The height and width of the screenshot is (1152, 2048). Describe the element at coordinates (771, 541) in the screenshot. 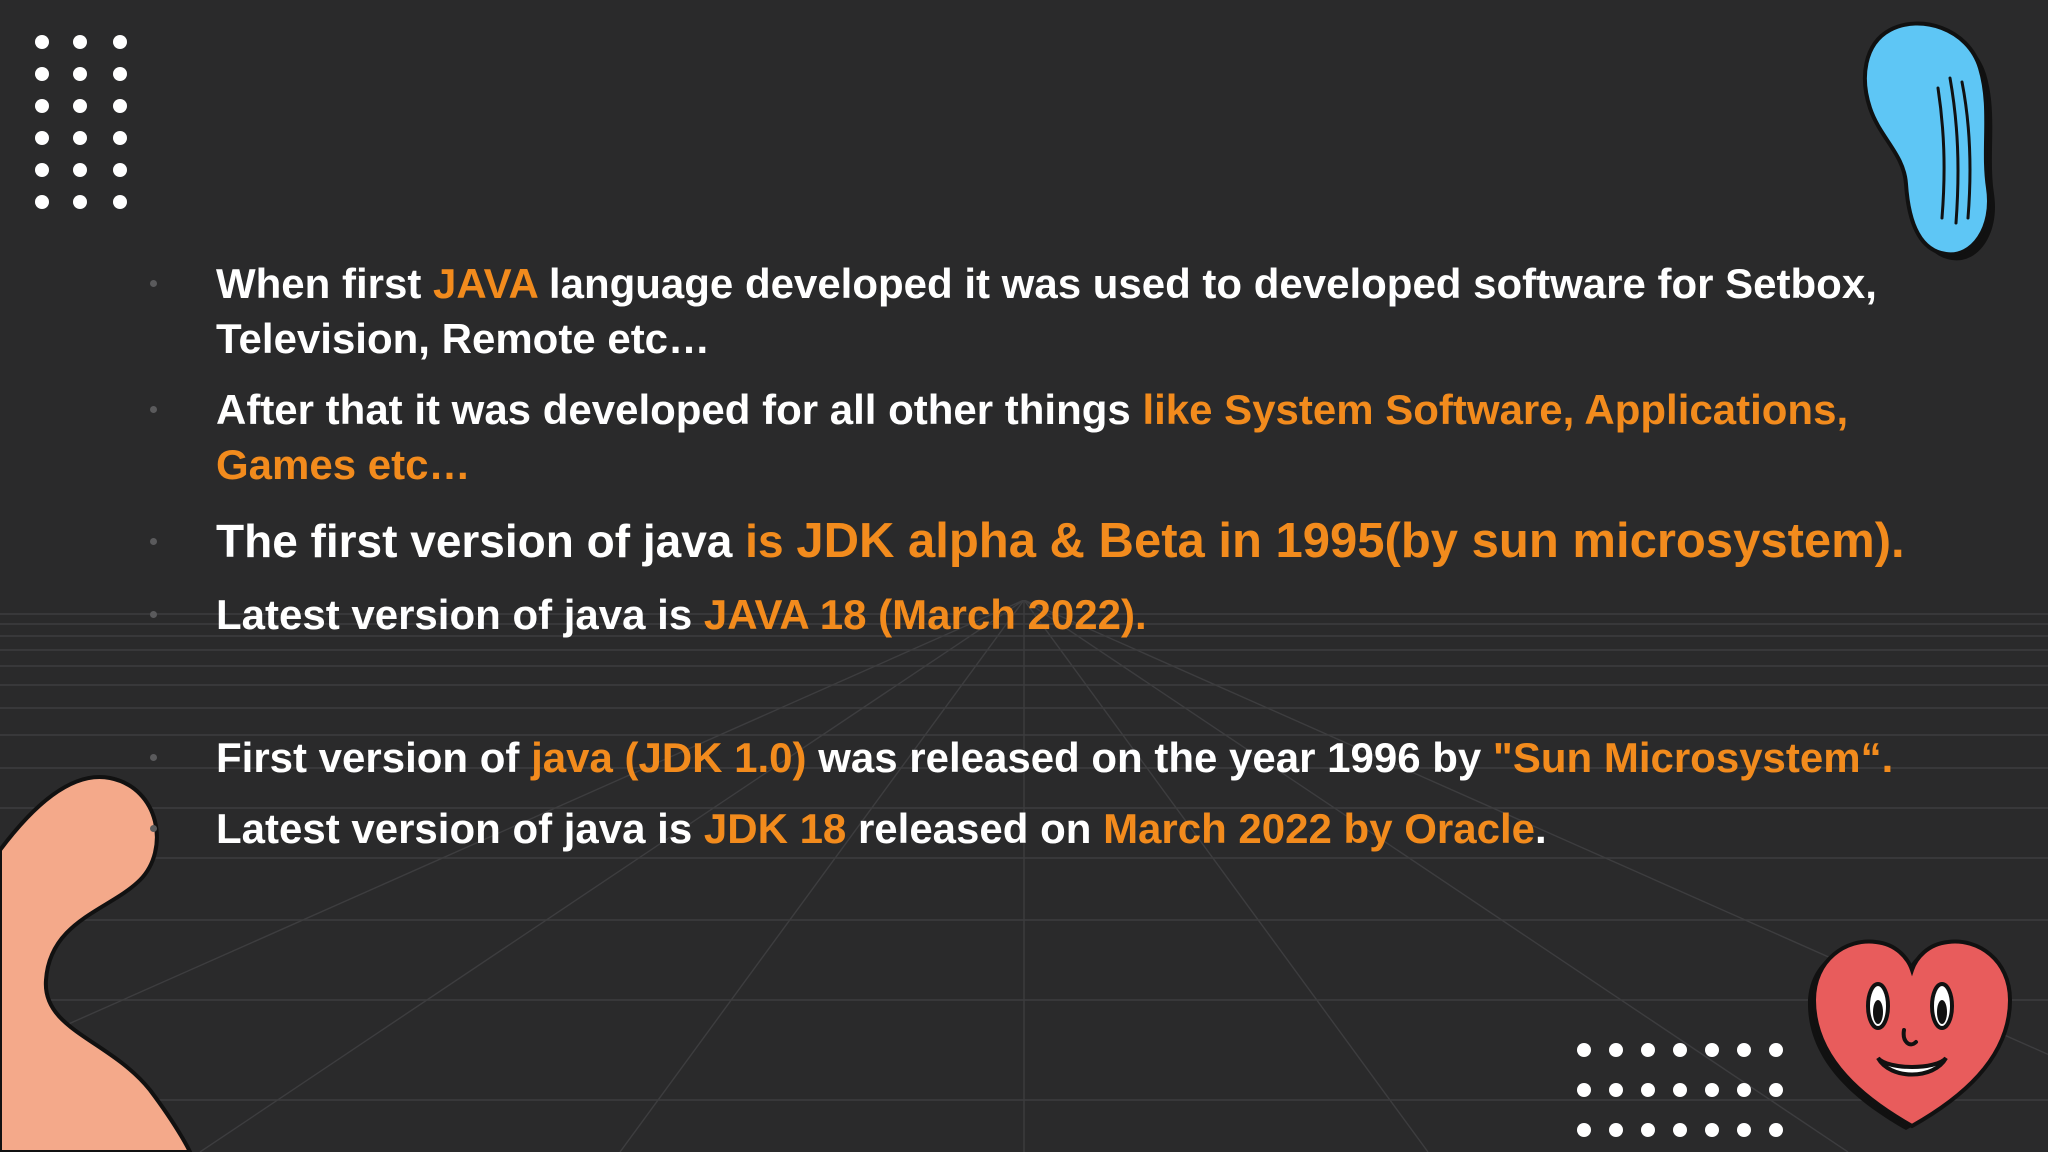

I see `bullet-highlight: is` at that location.